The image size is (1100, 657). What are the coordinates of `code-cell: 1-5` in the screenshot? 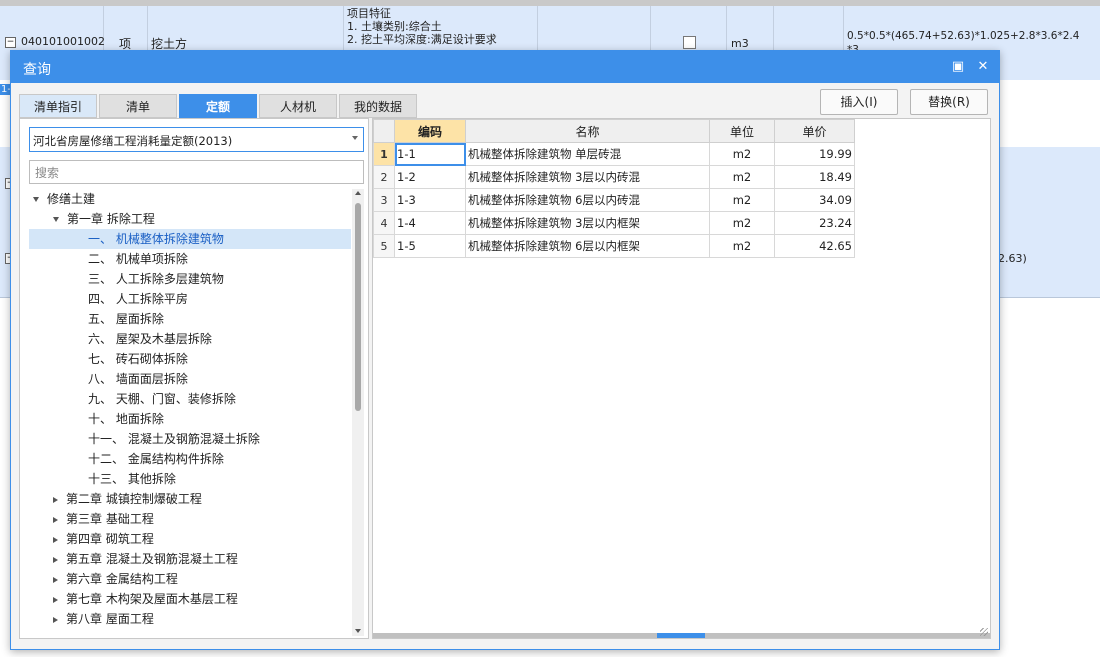 It's located at (430, 246).